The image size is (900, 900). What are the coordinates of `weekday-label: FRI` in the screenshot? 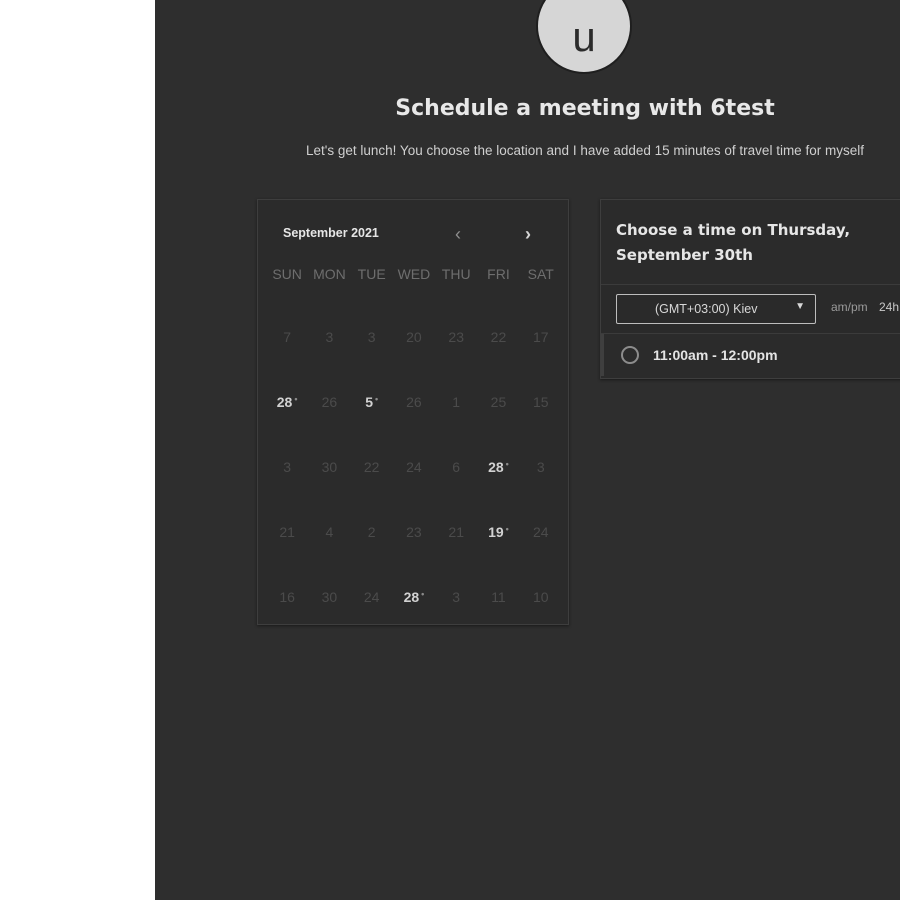 It's located at (498, 274).